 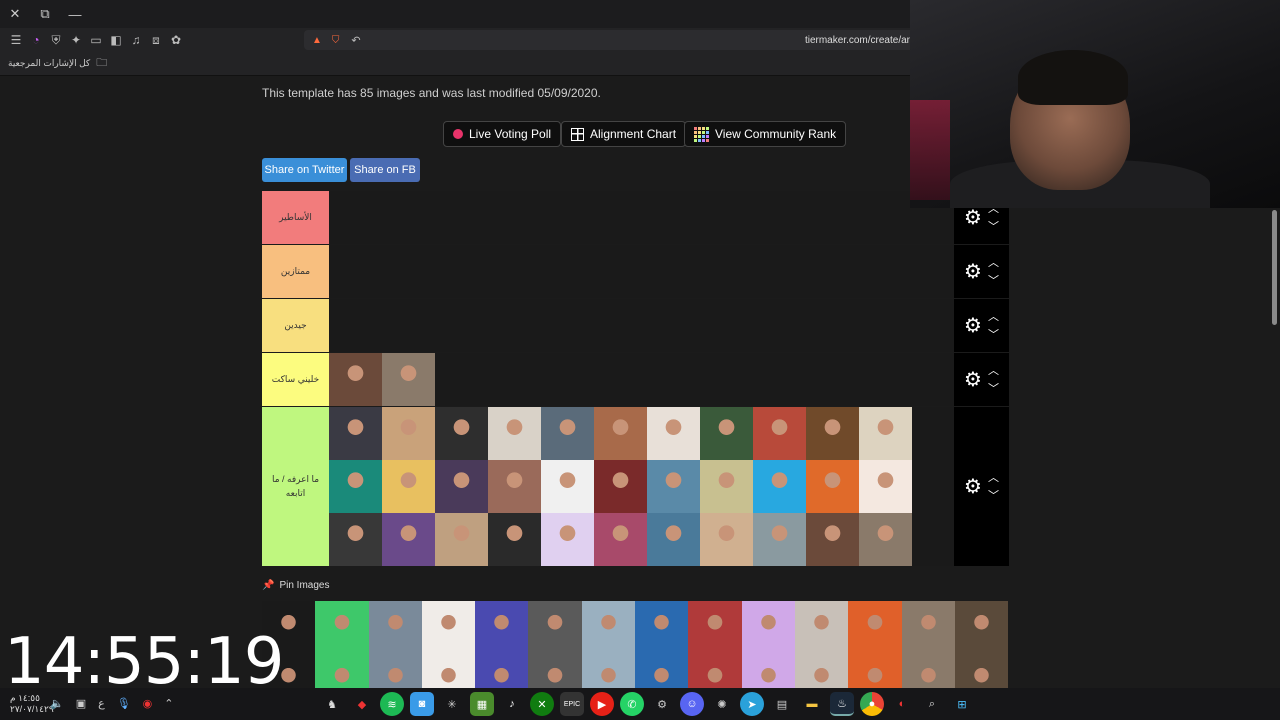 I want to click on epic-games-icon: EPIC, so click(x=572, y=704).